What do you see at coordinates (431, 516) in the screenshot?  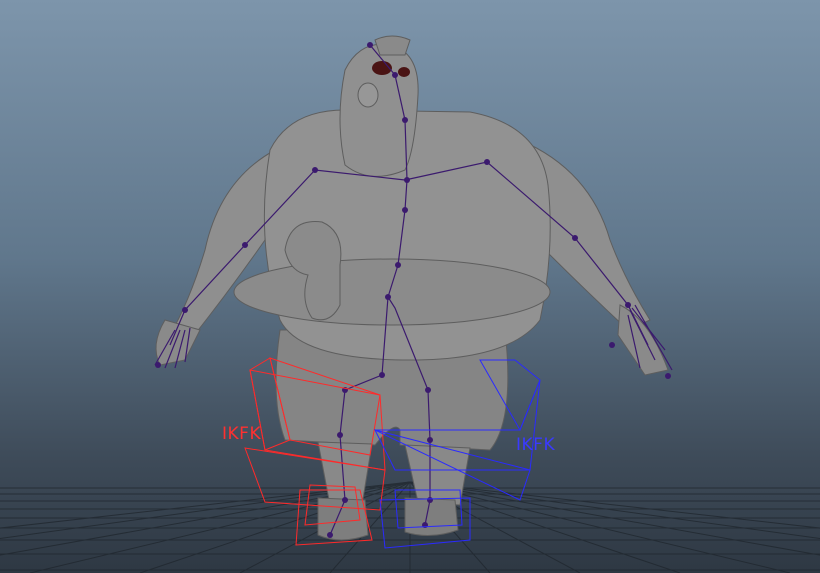 I see `right-foot` at bounding box center [431, 516].